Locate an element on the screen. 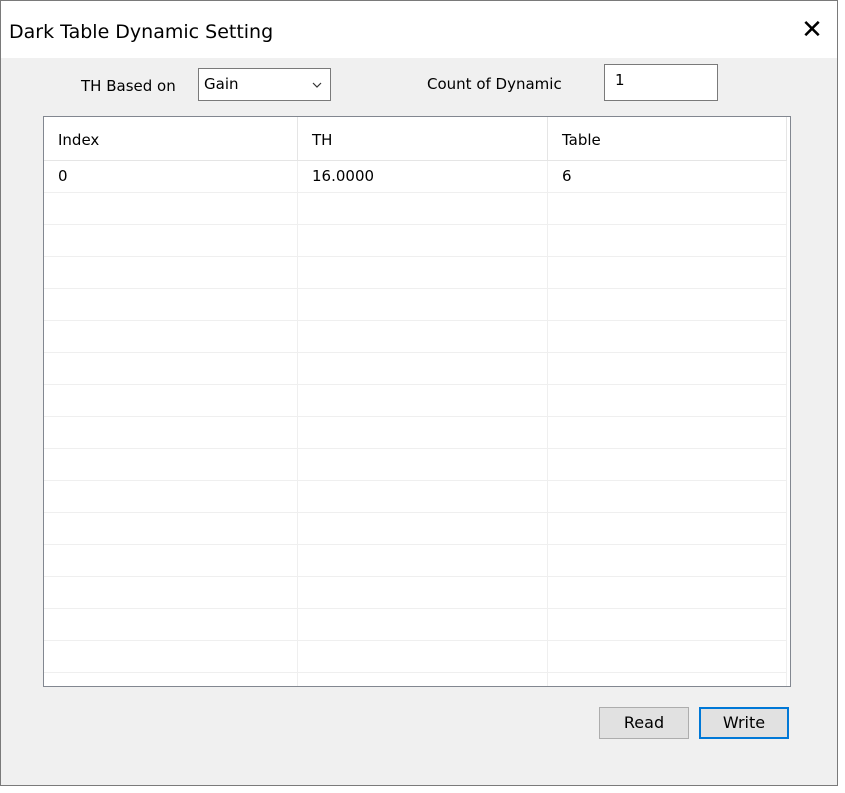 The height and width of the screenshot is (793, 845). table-row: 0 16.0000 6 is located at coordinates (415, 177).